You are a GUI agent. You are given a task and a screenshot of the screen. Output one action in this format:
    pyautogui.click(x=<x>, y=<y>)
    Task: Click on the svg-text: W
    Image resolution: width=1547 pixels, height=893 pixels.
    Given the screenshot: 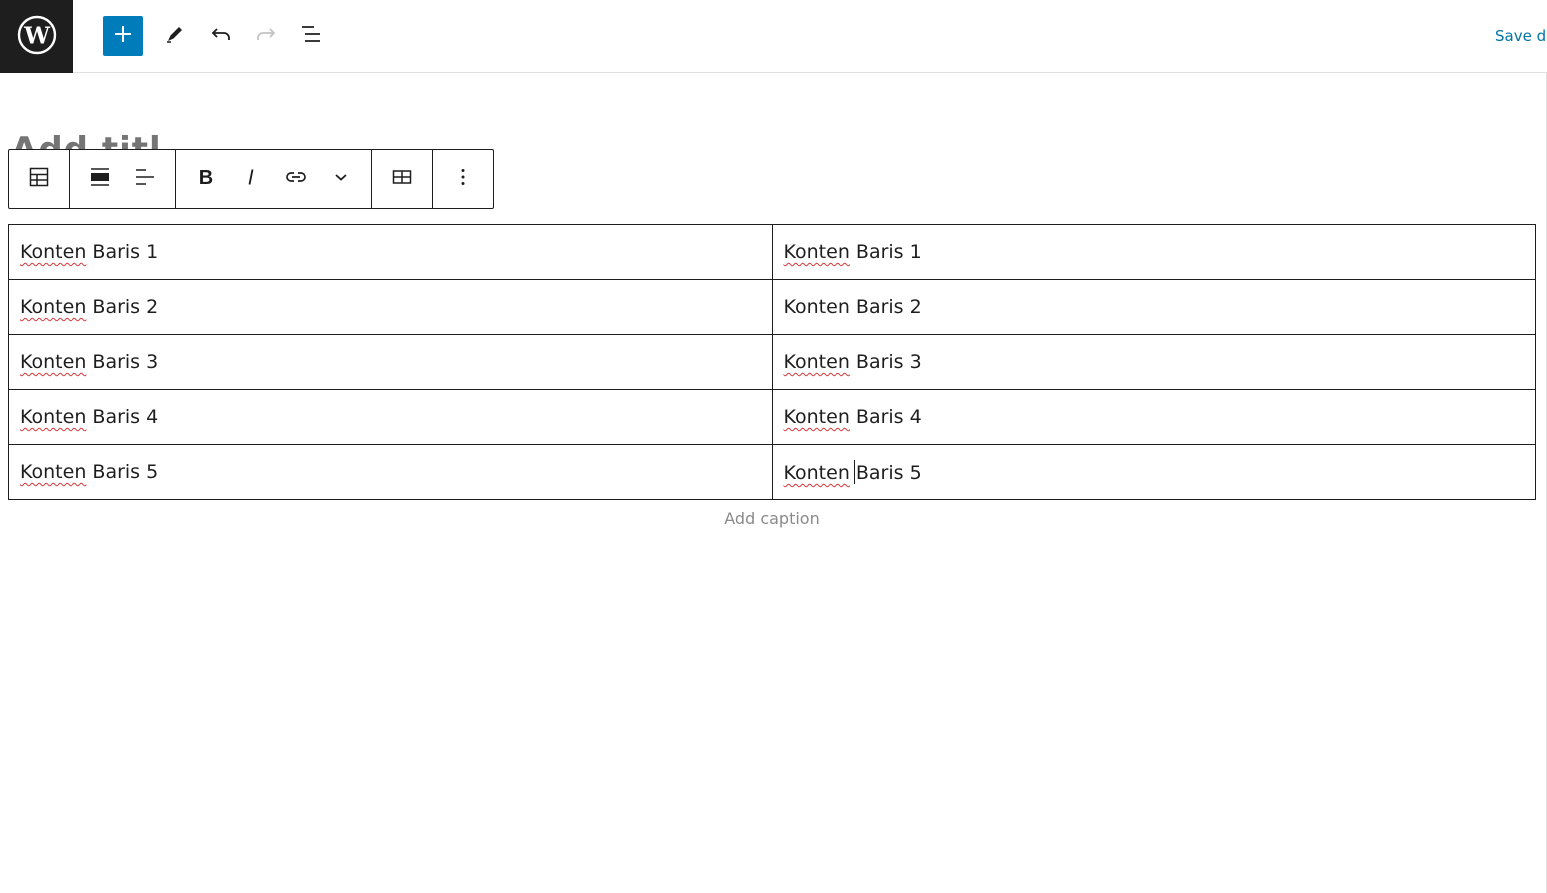 What is the action you would take?
    pyautogui.click(x=37, y=35)
    